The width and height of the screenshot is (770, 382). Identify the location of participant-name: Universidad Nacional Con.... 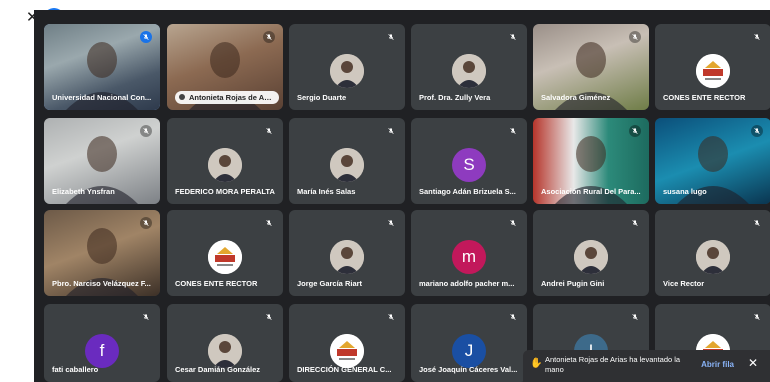
(102, 97).